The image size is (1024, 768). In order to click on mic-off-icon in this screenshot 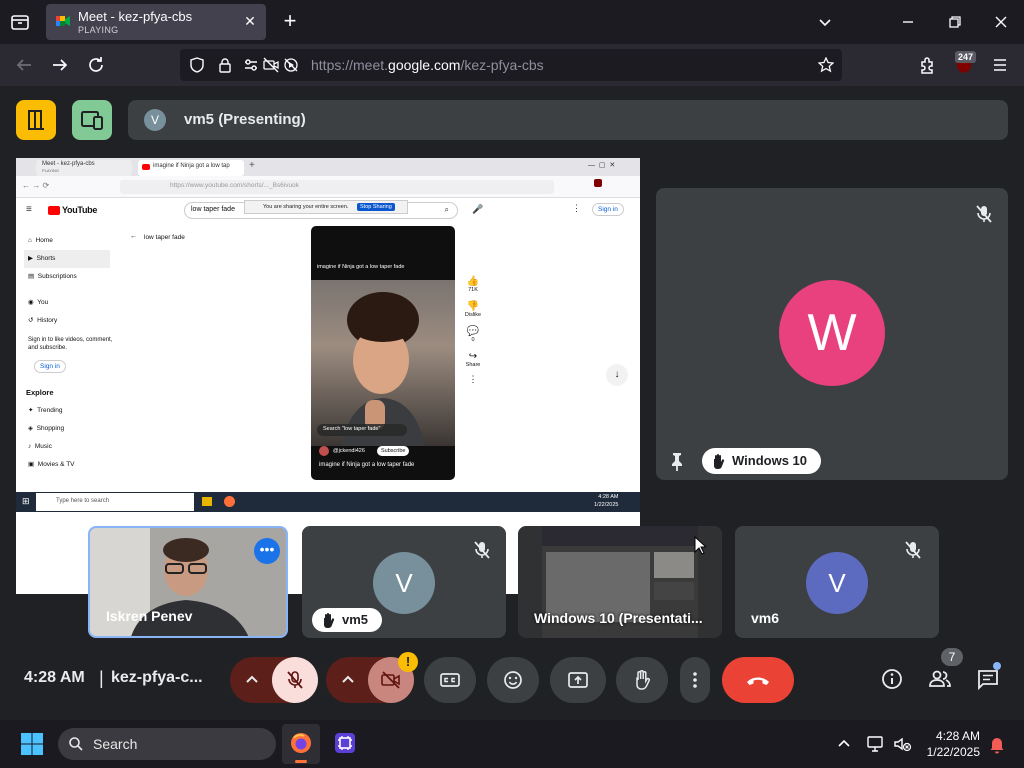, I will do `click(295, 680)`.